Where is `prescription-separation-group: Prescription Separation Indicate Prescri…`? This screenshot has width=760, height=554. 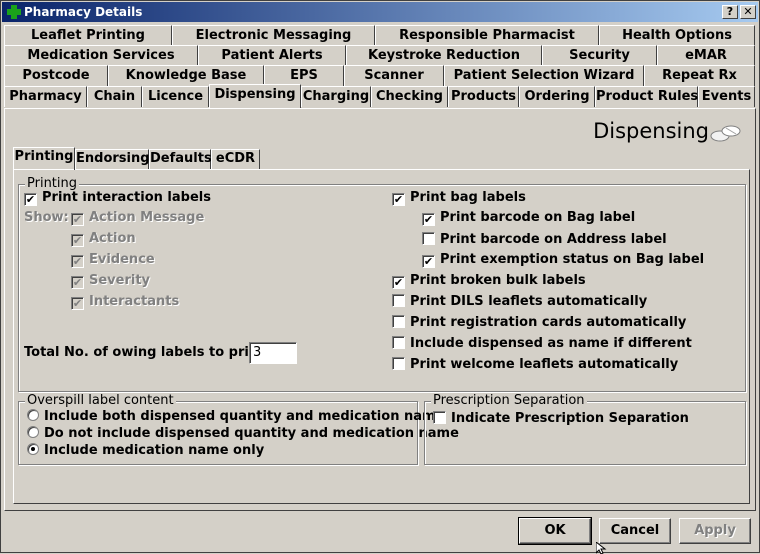 prescription-separation-group: Prescription Separation Indicate Prescri… is located at coordinates (585, 429).